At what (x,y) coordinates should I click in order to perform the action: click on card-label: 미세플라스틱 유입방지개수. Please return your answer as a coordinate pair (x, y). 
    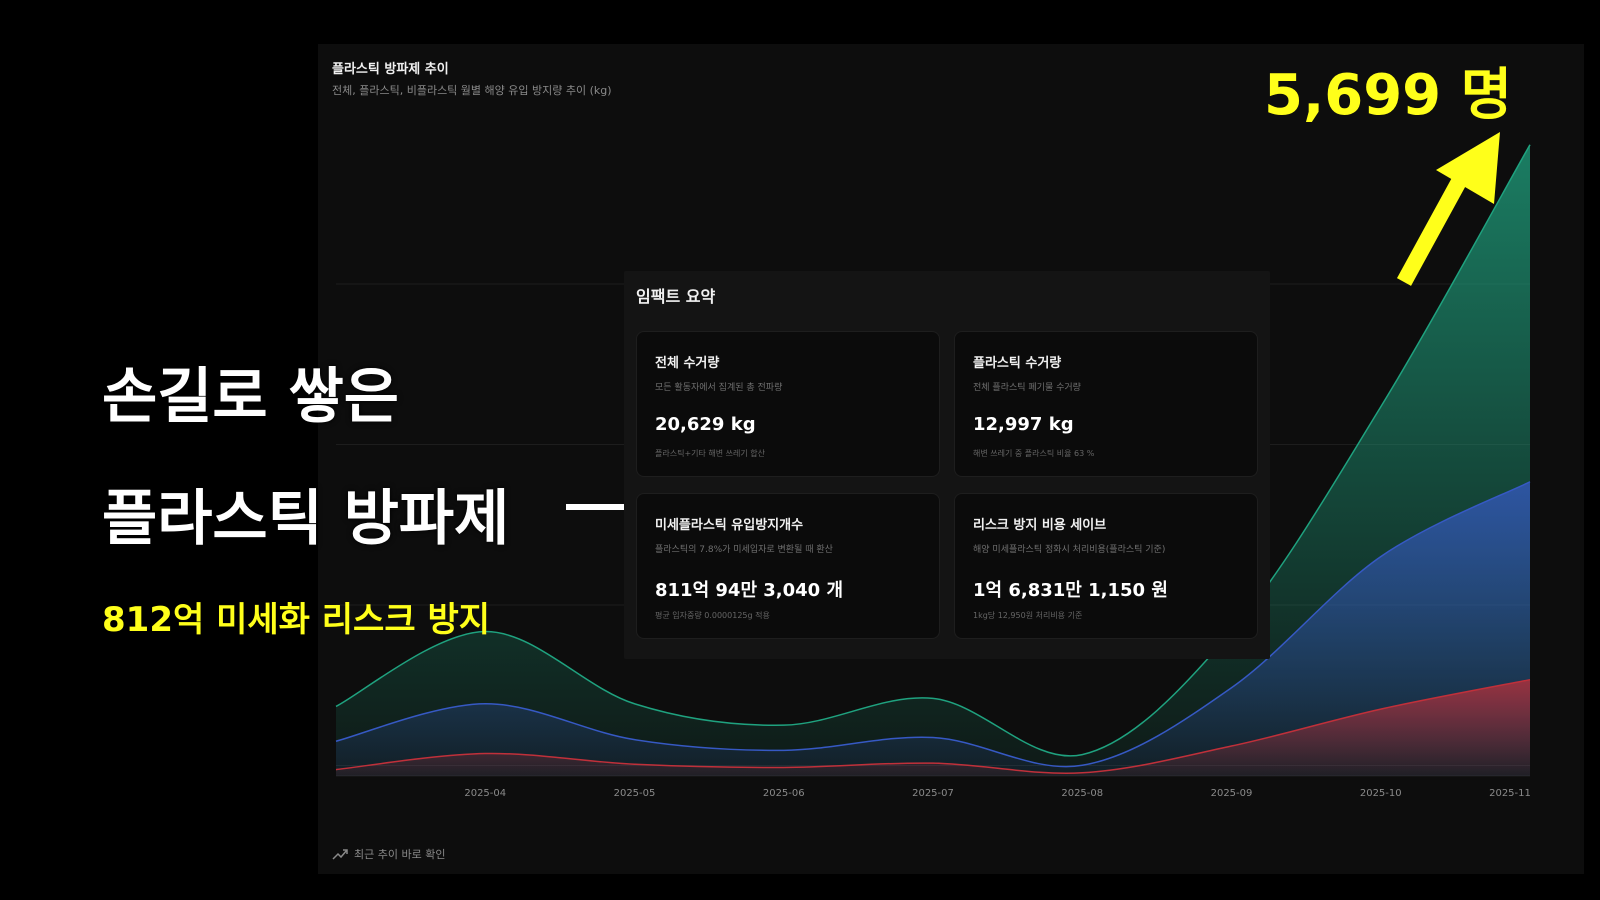
    Looking at the image, I should click on (729, 525).